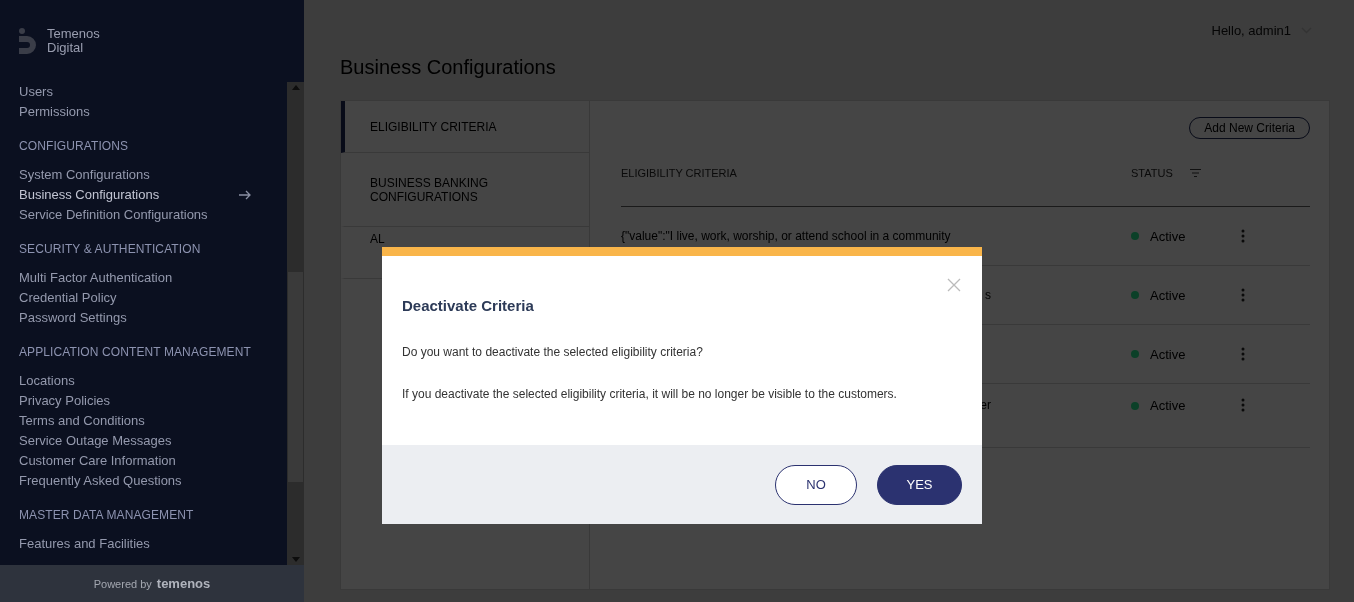 The width and height of the screenshot is (1354, 602). I want to click on scroll-down-icon, so click(295, 559).